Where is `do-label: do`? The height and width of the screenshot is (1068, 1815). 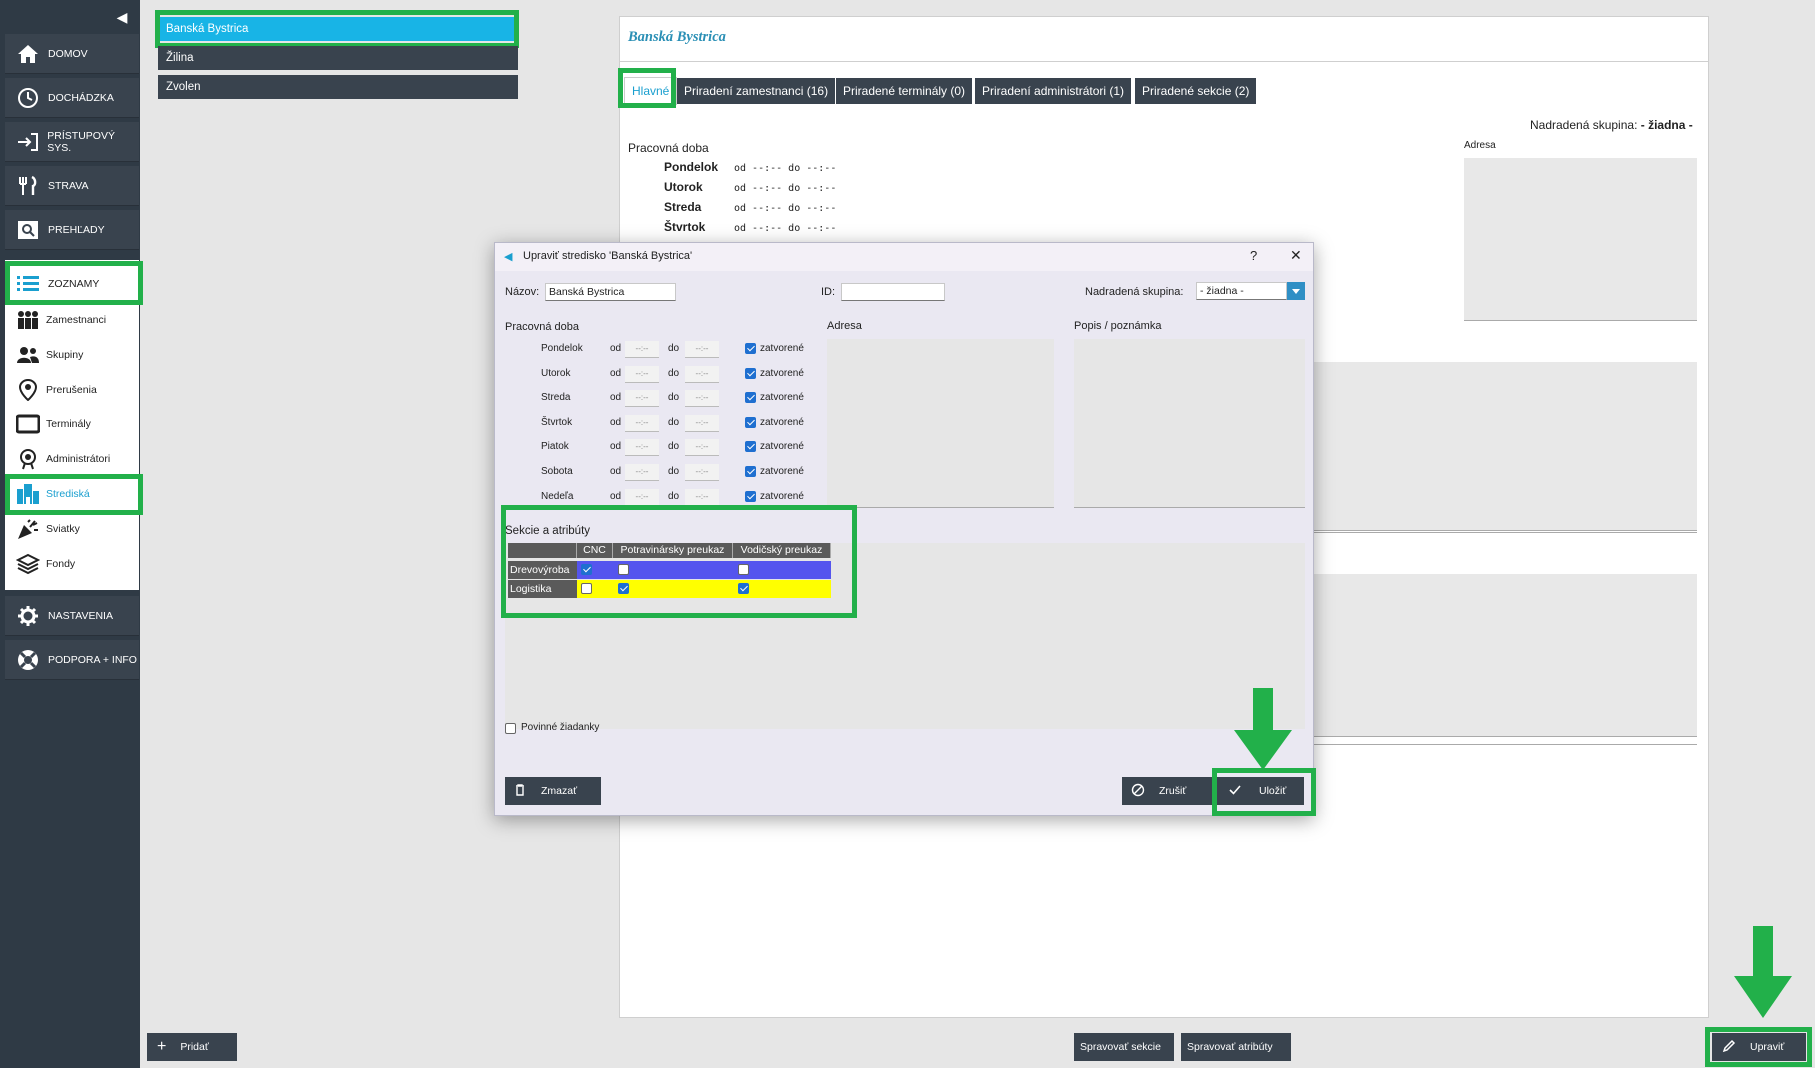 do-label: do is located at coordinates (674, 471).